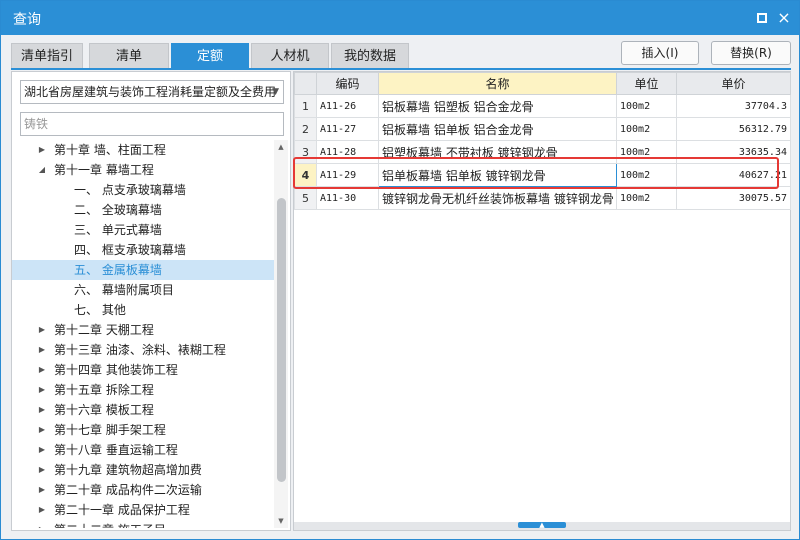 The width and height of the screenshot is (800, 540). I want to click on tree-item-label: 第十八章 垂直运输工程, so click(116, 450).